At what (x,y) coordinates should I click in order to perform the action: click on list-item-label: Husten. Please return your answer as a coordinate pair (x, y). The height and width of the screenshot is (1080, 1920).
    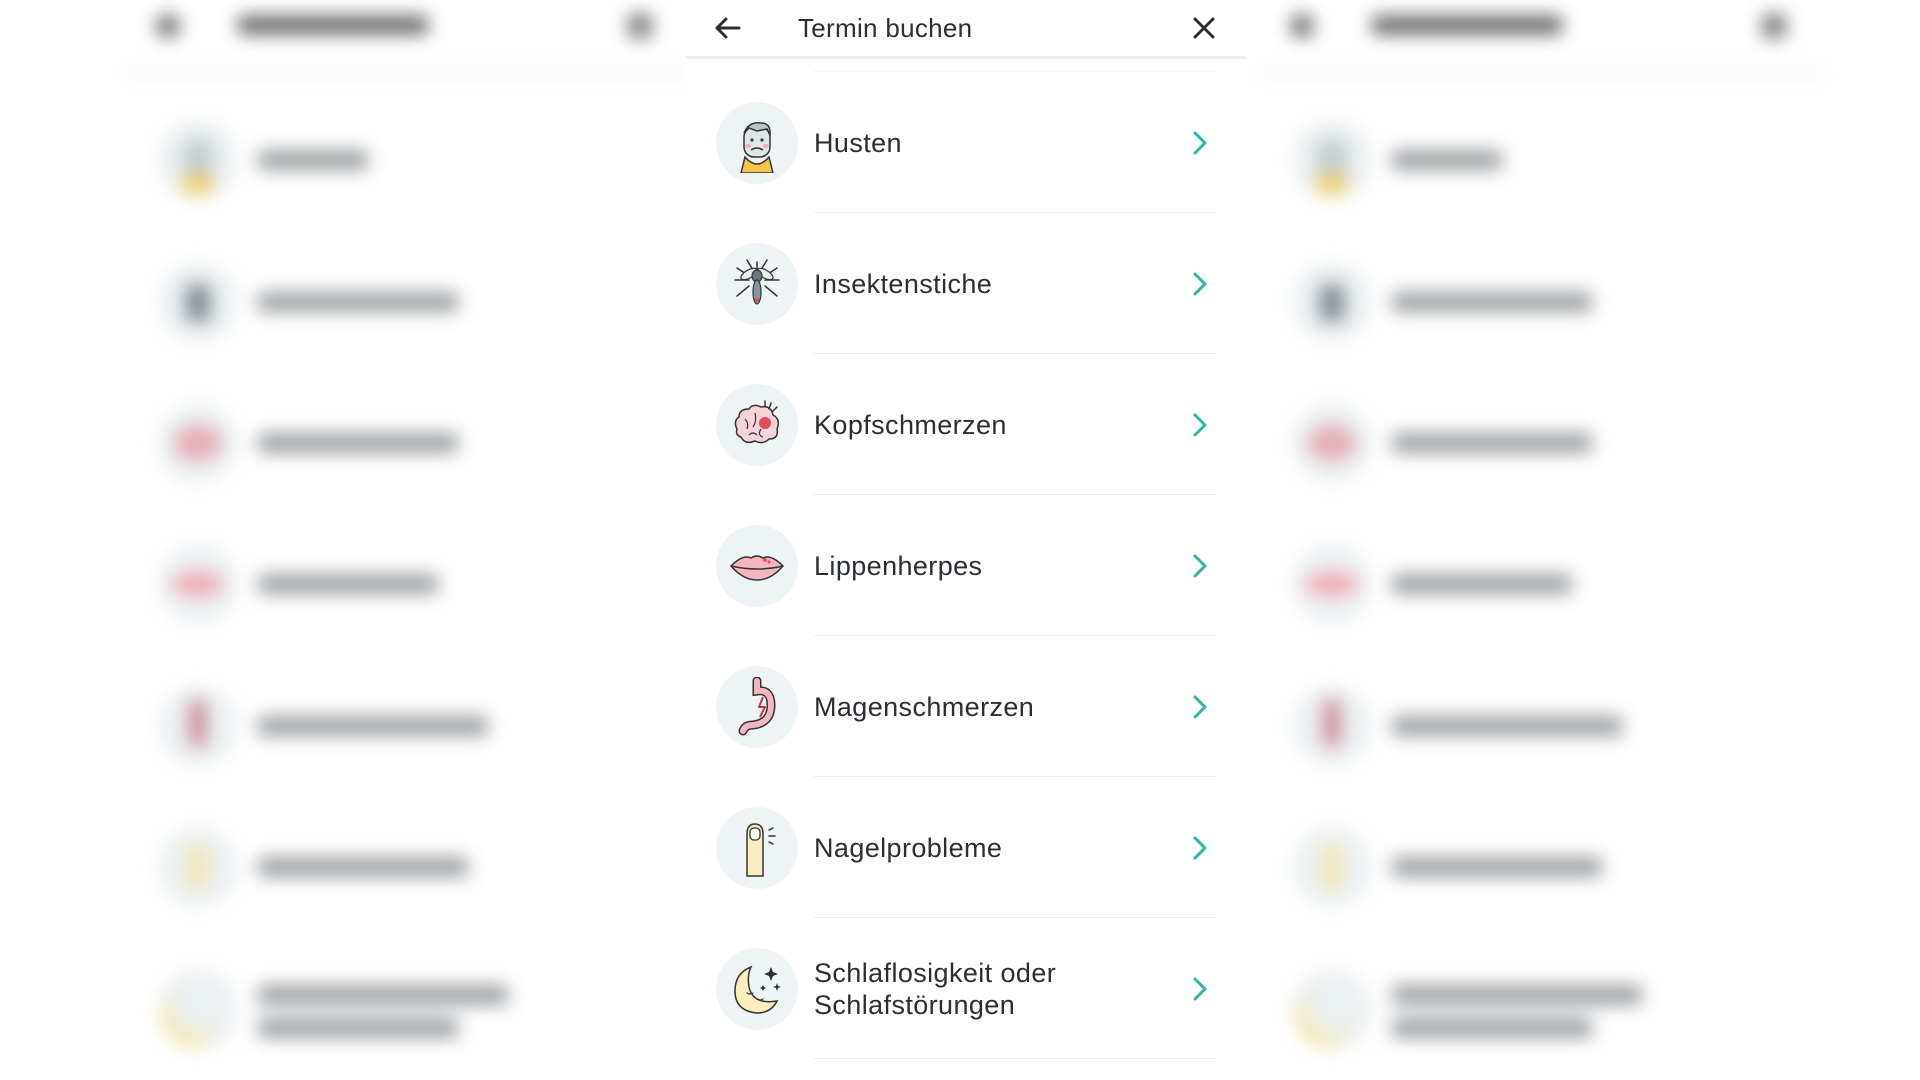
    Looking at the image, I should click on (858, 142).